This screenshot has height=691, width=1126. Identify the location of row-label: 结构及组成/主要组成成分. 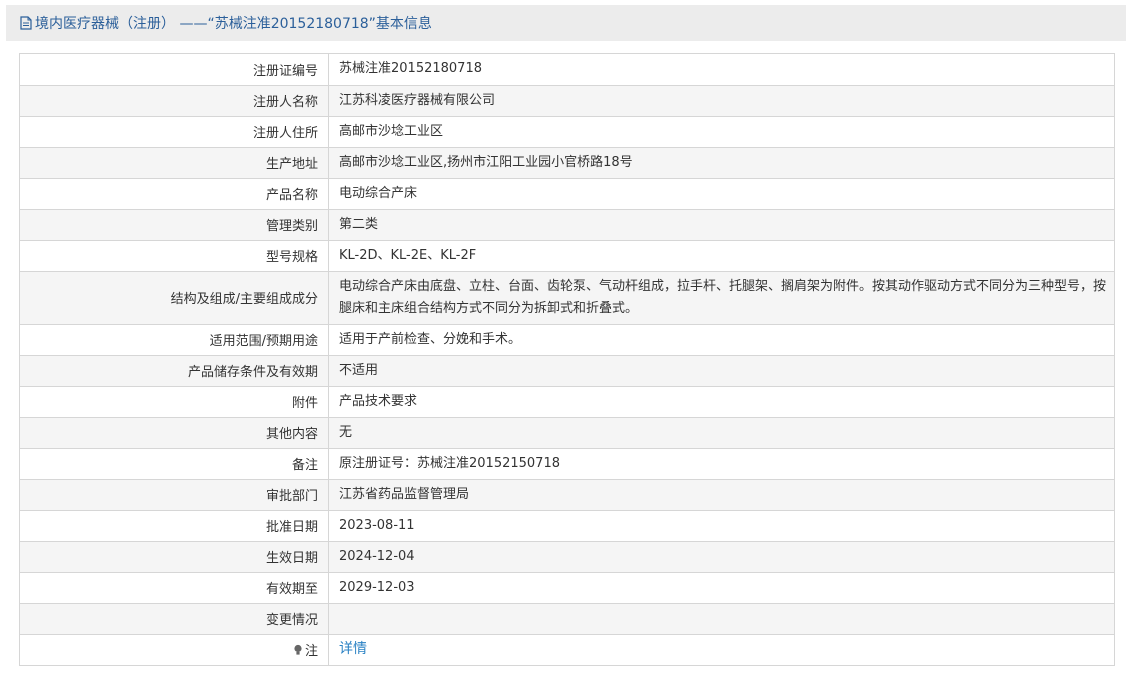
(174, 298).